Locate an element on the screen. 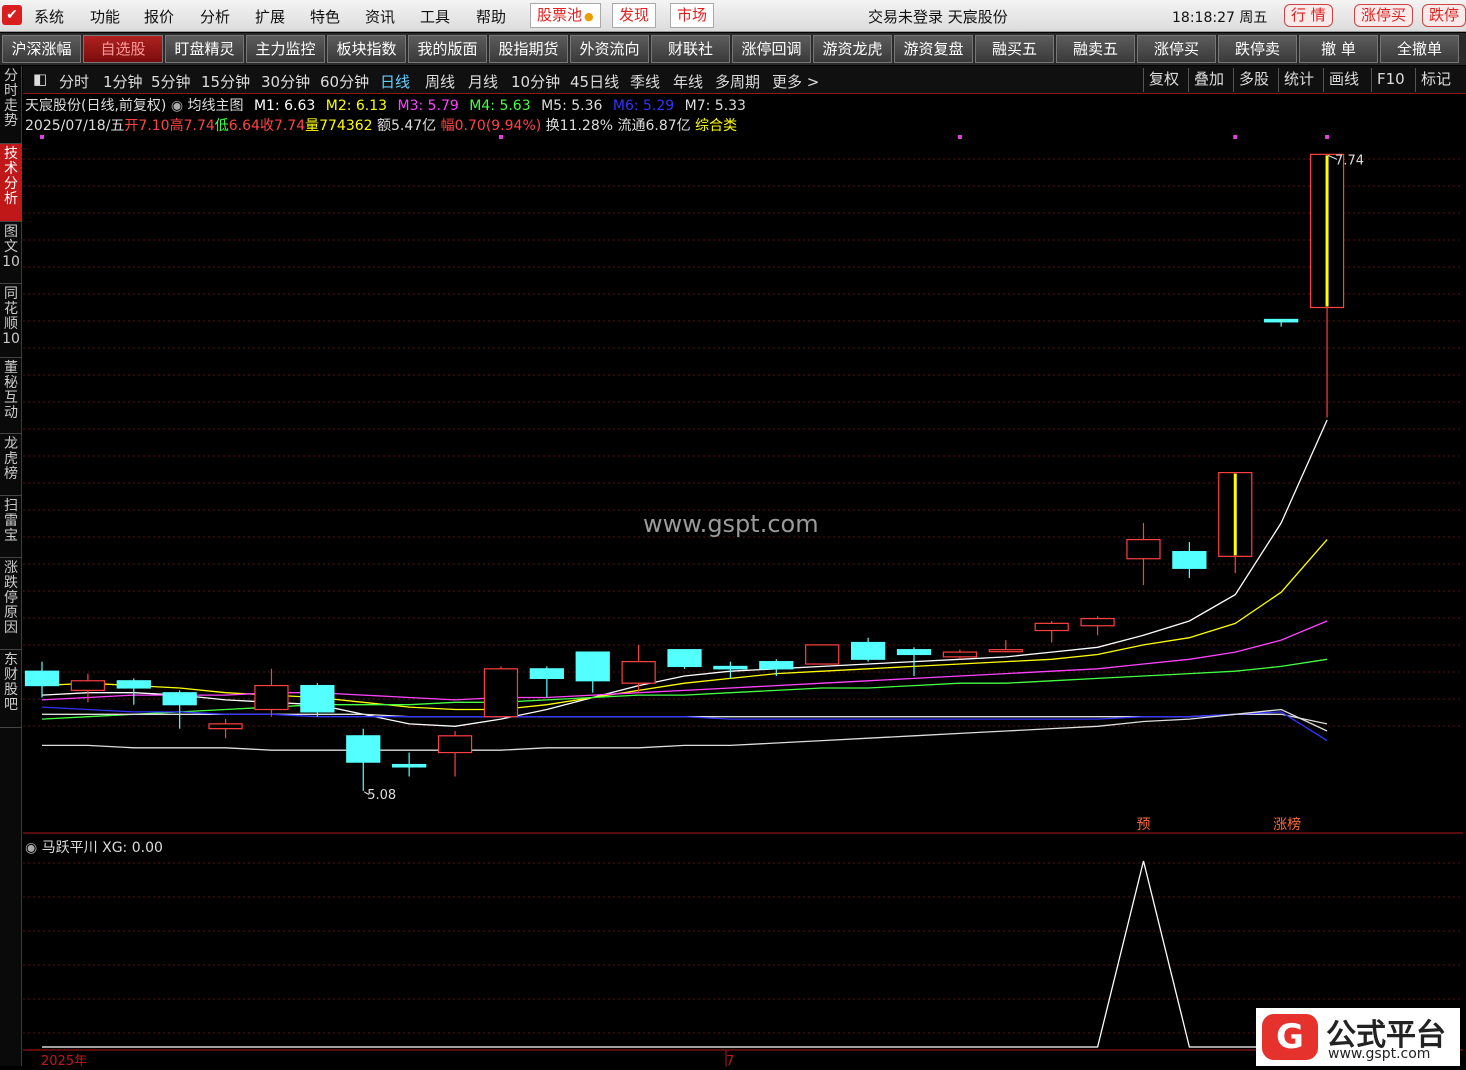  period-quarterly: 季线 is located at coordinates (645, 81).